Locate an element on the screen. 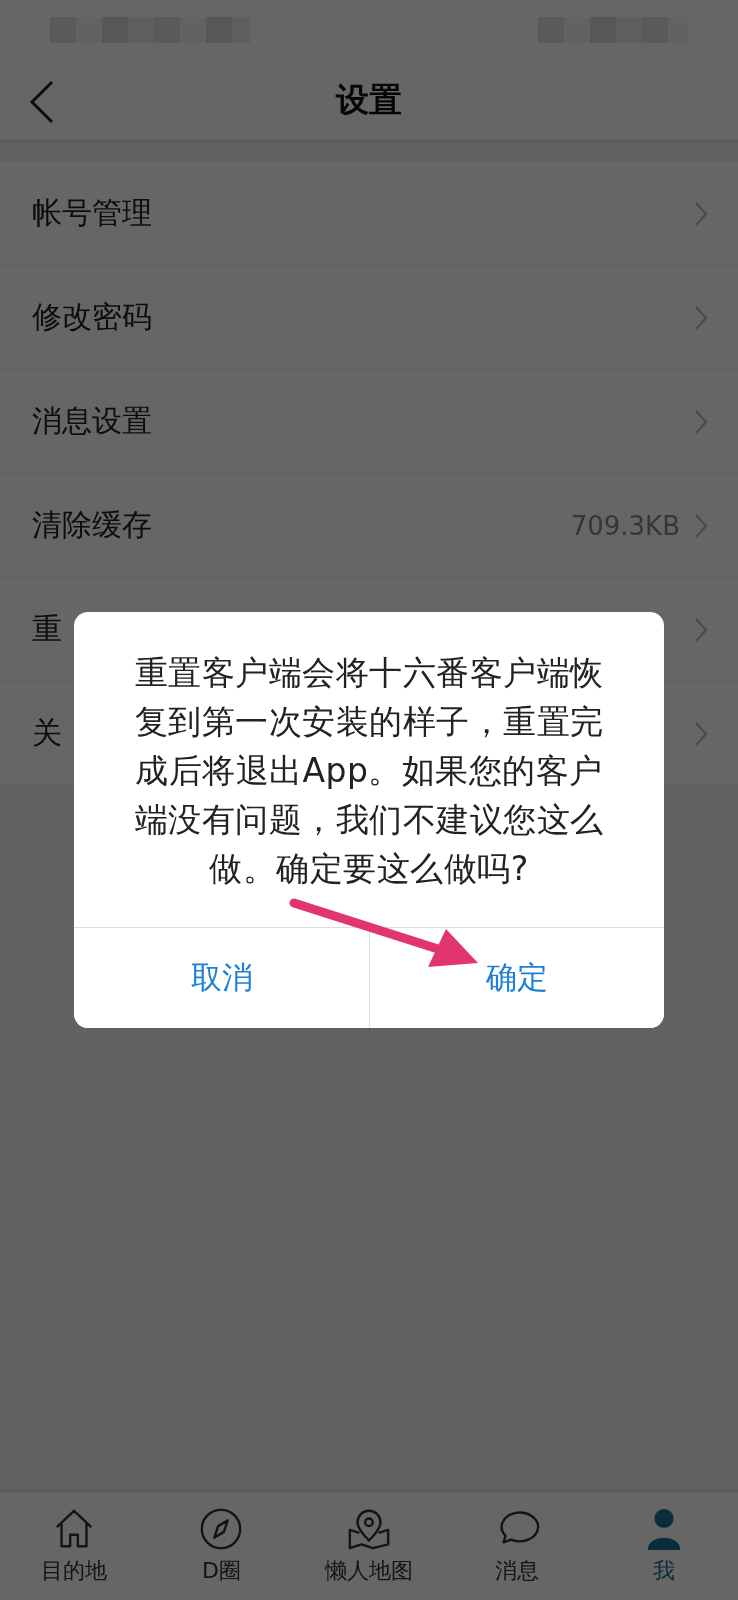 This screenshot has width=738, height=1600. row-label: 关 is located at coordinates (47, 733).